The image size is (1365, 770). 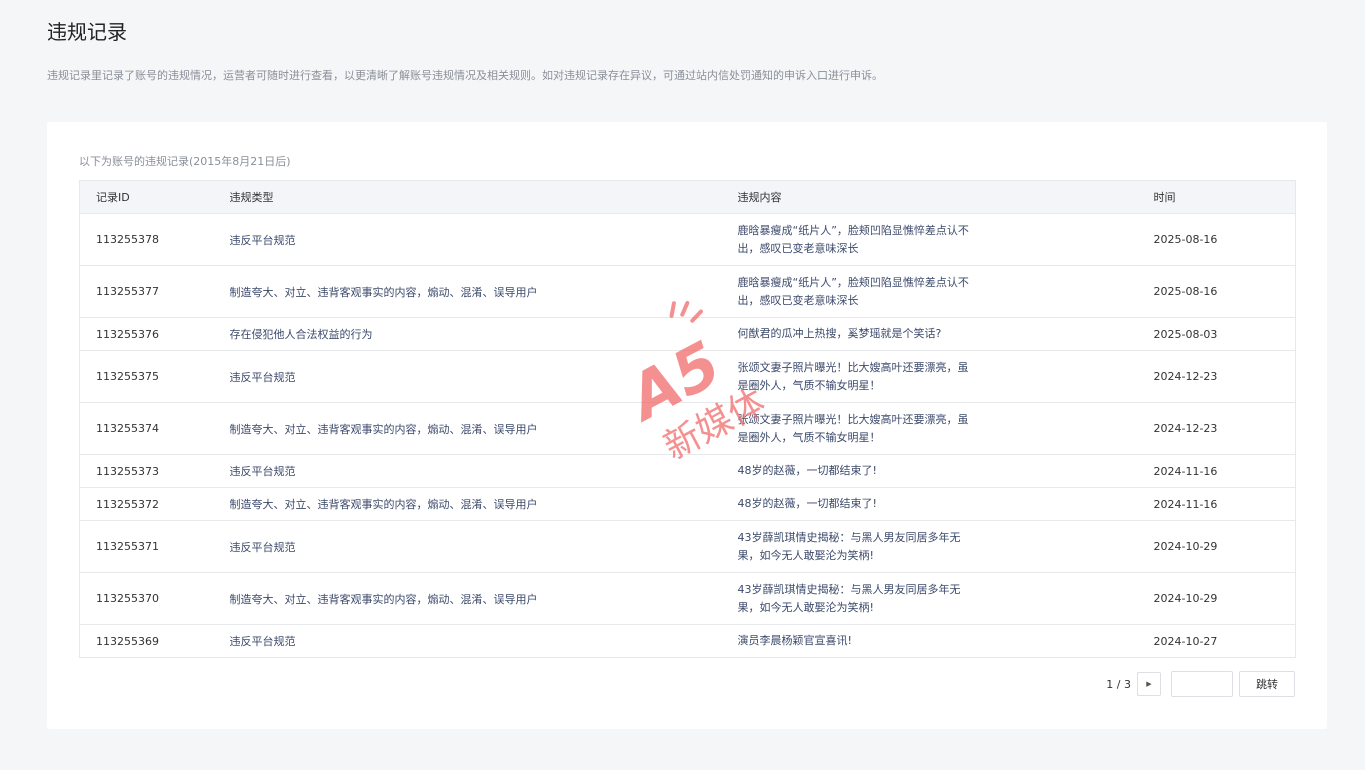 What do you see at coordinates (146, 239) in the screenshot?
I see `record-id: 113255378` at bounding box center [146, 239].